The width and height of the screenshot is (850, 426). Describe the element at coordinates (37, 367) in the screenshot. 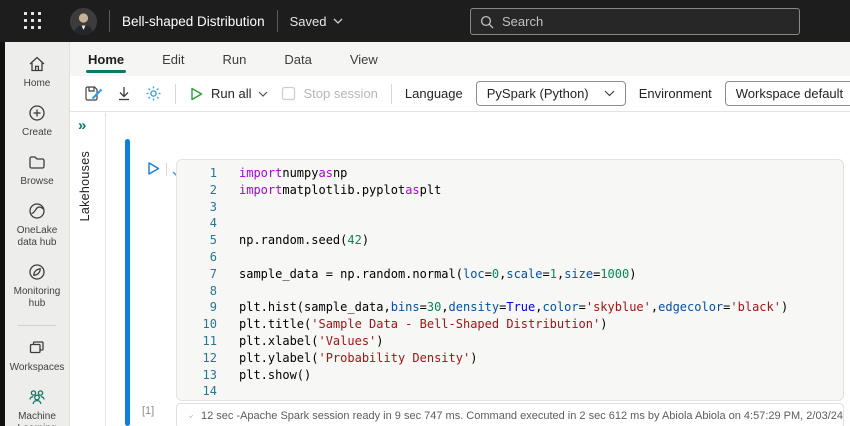

I see `sidebar-item-label: Workspaces` at that location.